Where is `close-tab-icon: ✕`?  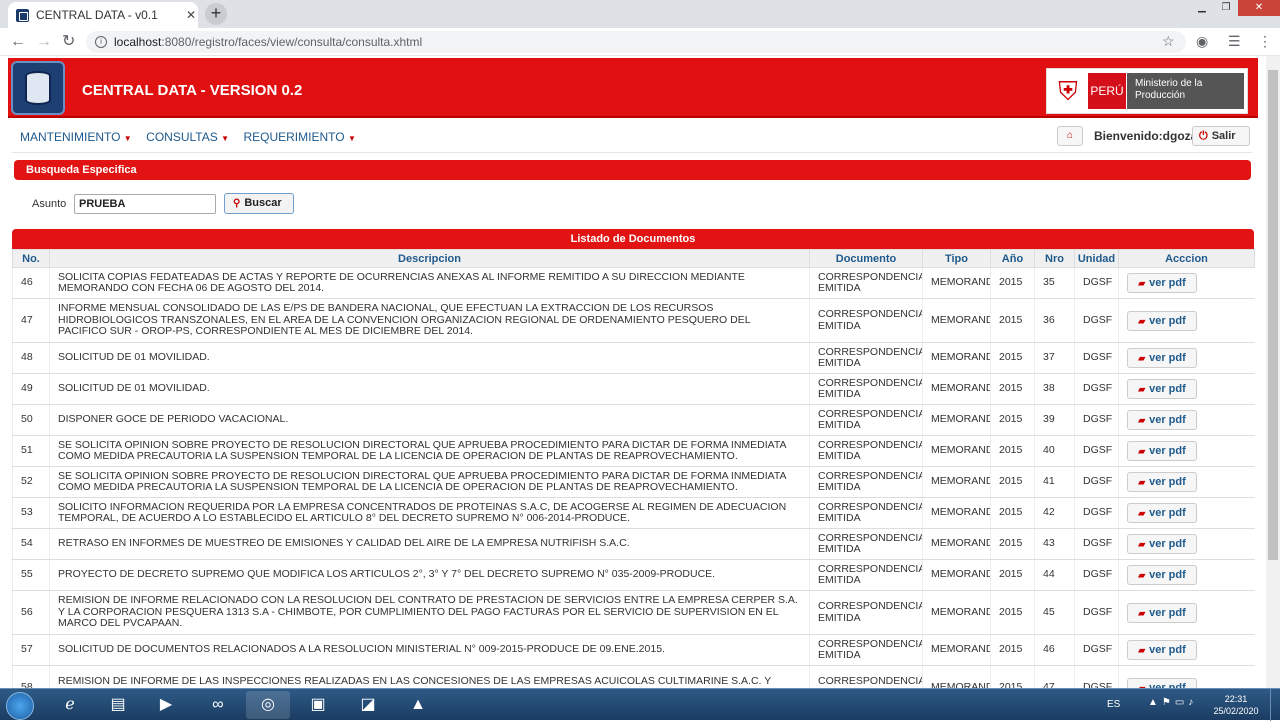 close-tab-icon: ✕ is located at coordinates (191, 15).